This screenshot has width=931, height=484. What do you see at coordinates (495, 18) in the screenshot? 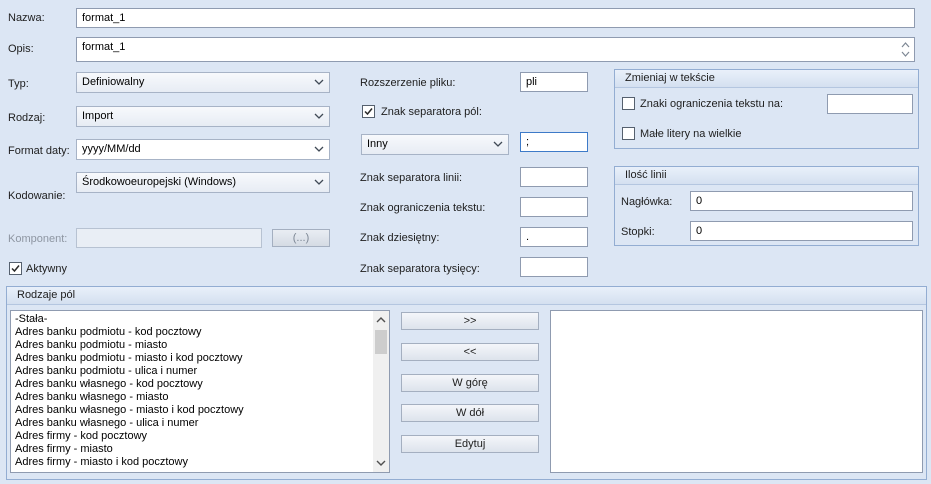
I see `nazwa-input: format_1` at bounding box center [495, 18].